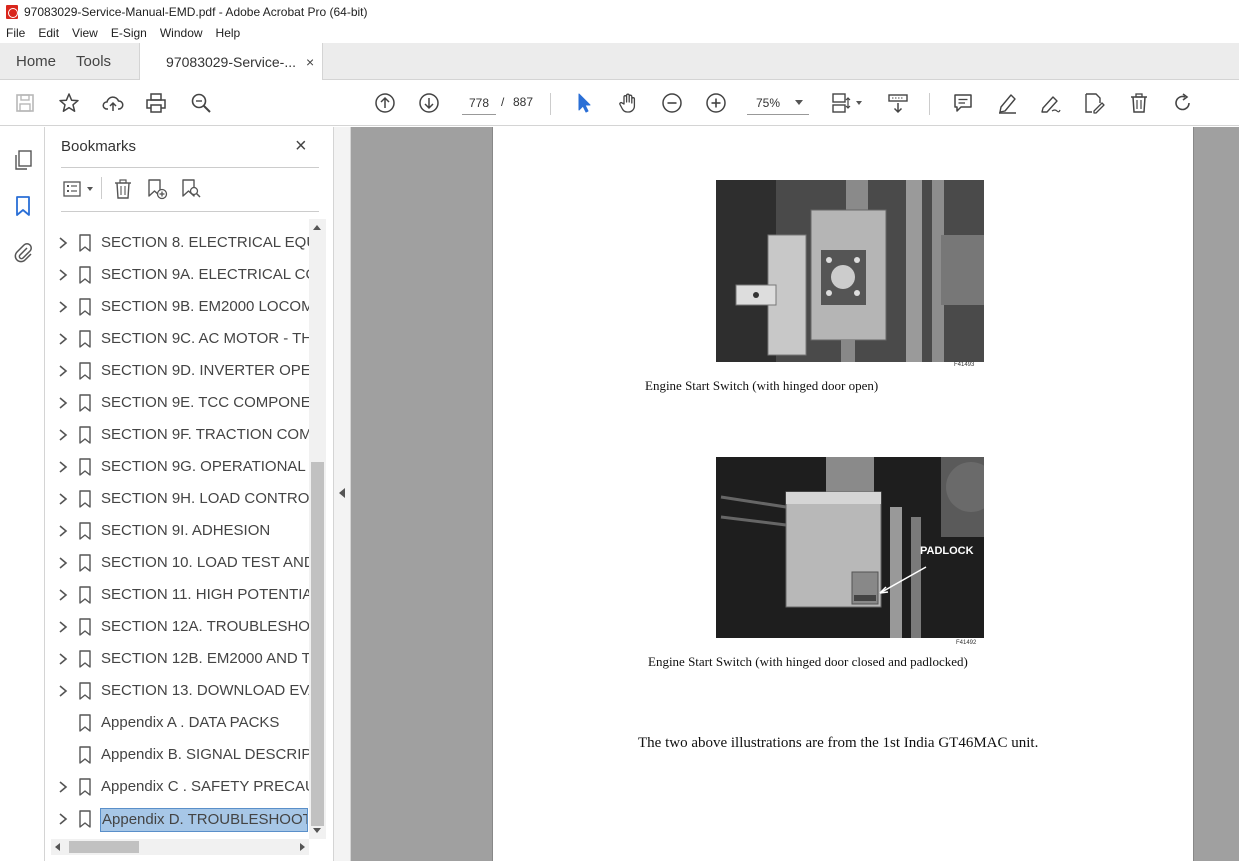 The image size is (1239, 861). What do you see at coordinates (385, 103) in the screenshot?
I see `previous-page-icon` at bounding box center [385, 103].